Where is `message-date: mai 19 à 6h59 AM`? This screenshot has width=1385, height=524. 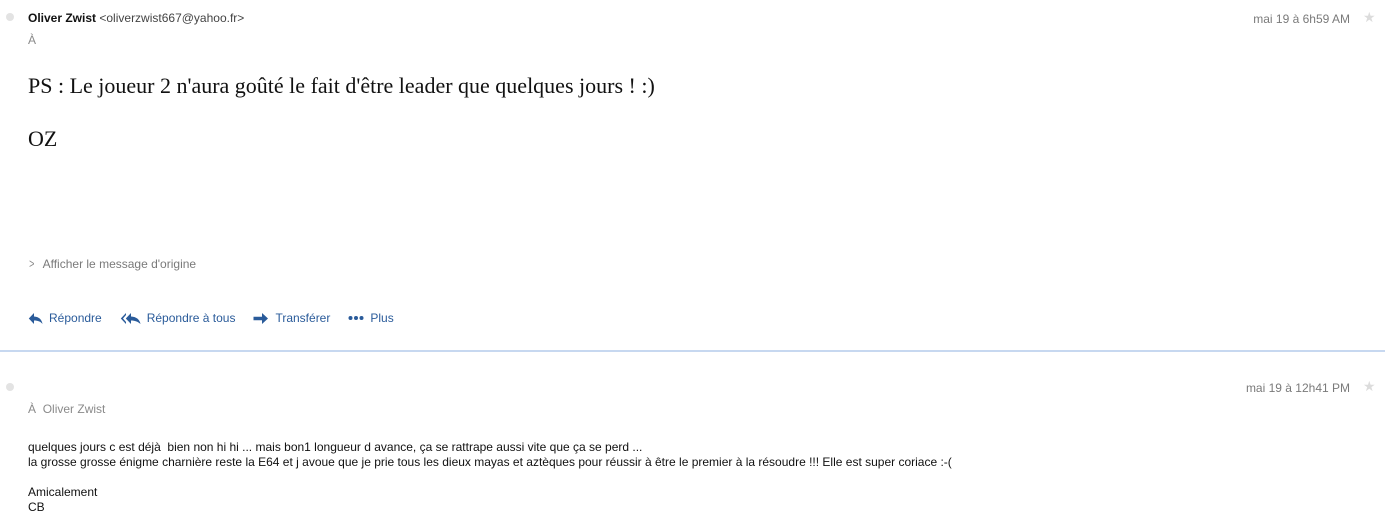 message-date: mai 19 à 6h59 AM is located at coordinates (1301, 19).